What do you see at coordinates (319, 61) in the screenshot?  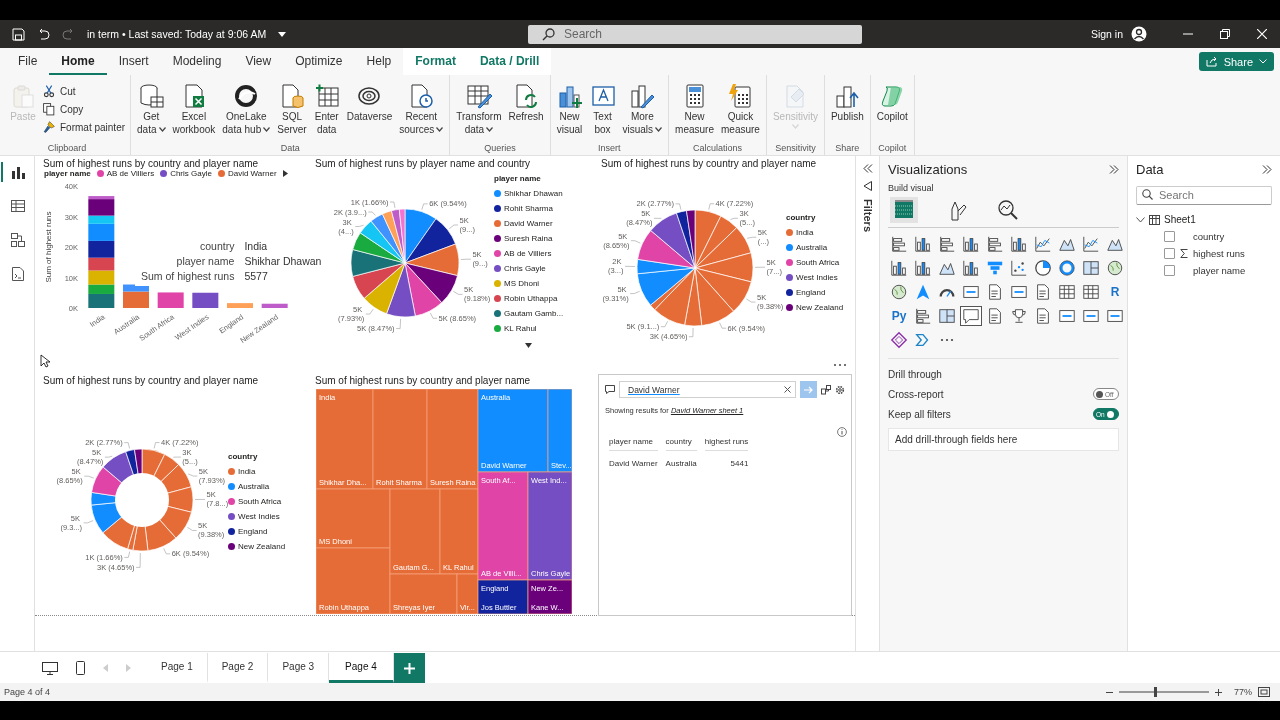 I see `ribbon-tab: Optimize` at bounding box center [319, 61].